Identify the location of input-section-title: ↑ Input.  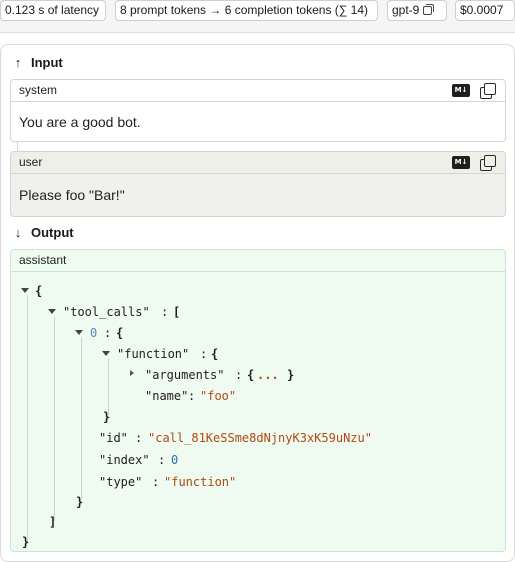
(37, 62).